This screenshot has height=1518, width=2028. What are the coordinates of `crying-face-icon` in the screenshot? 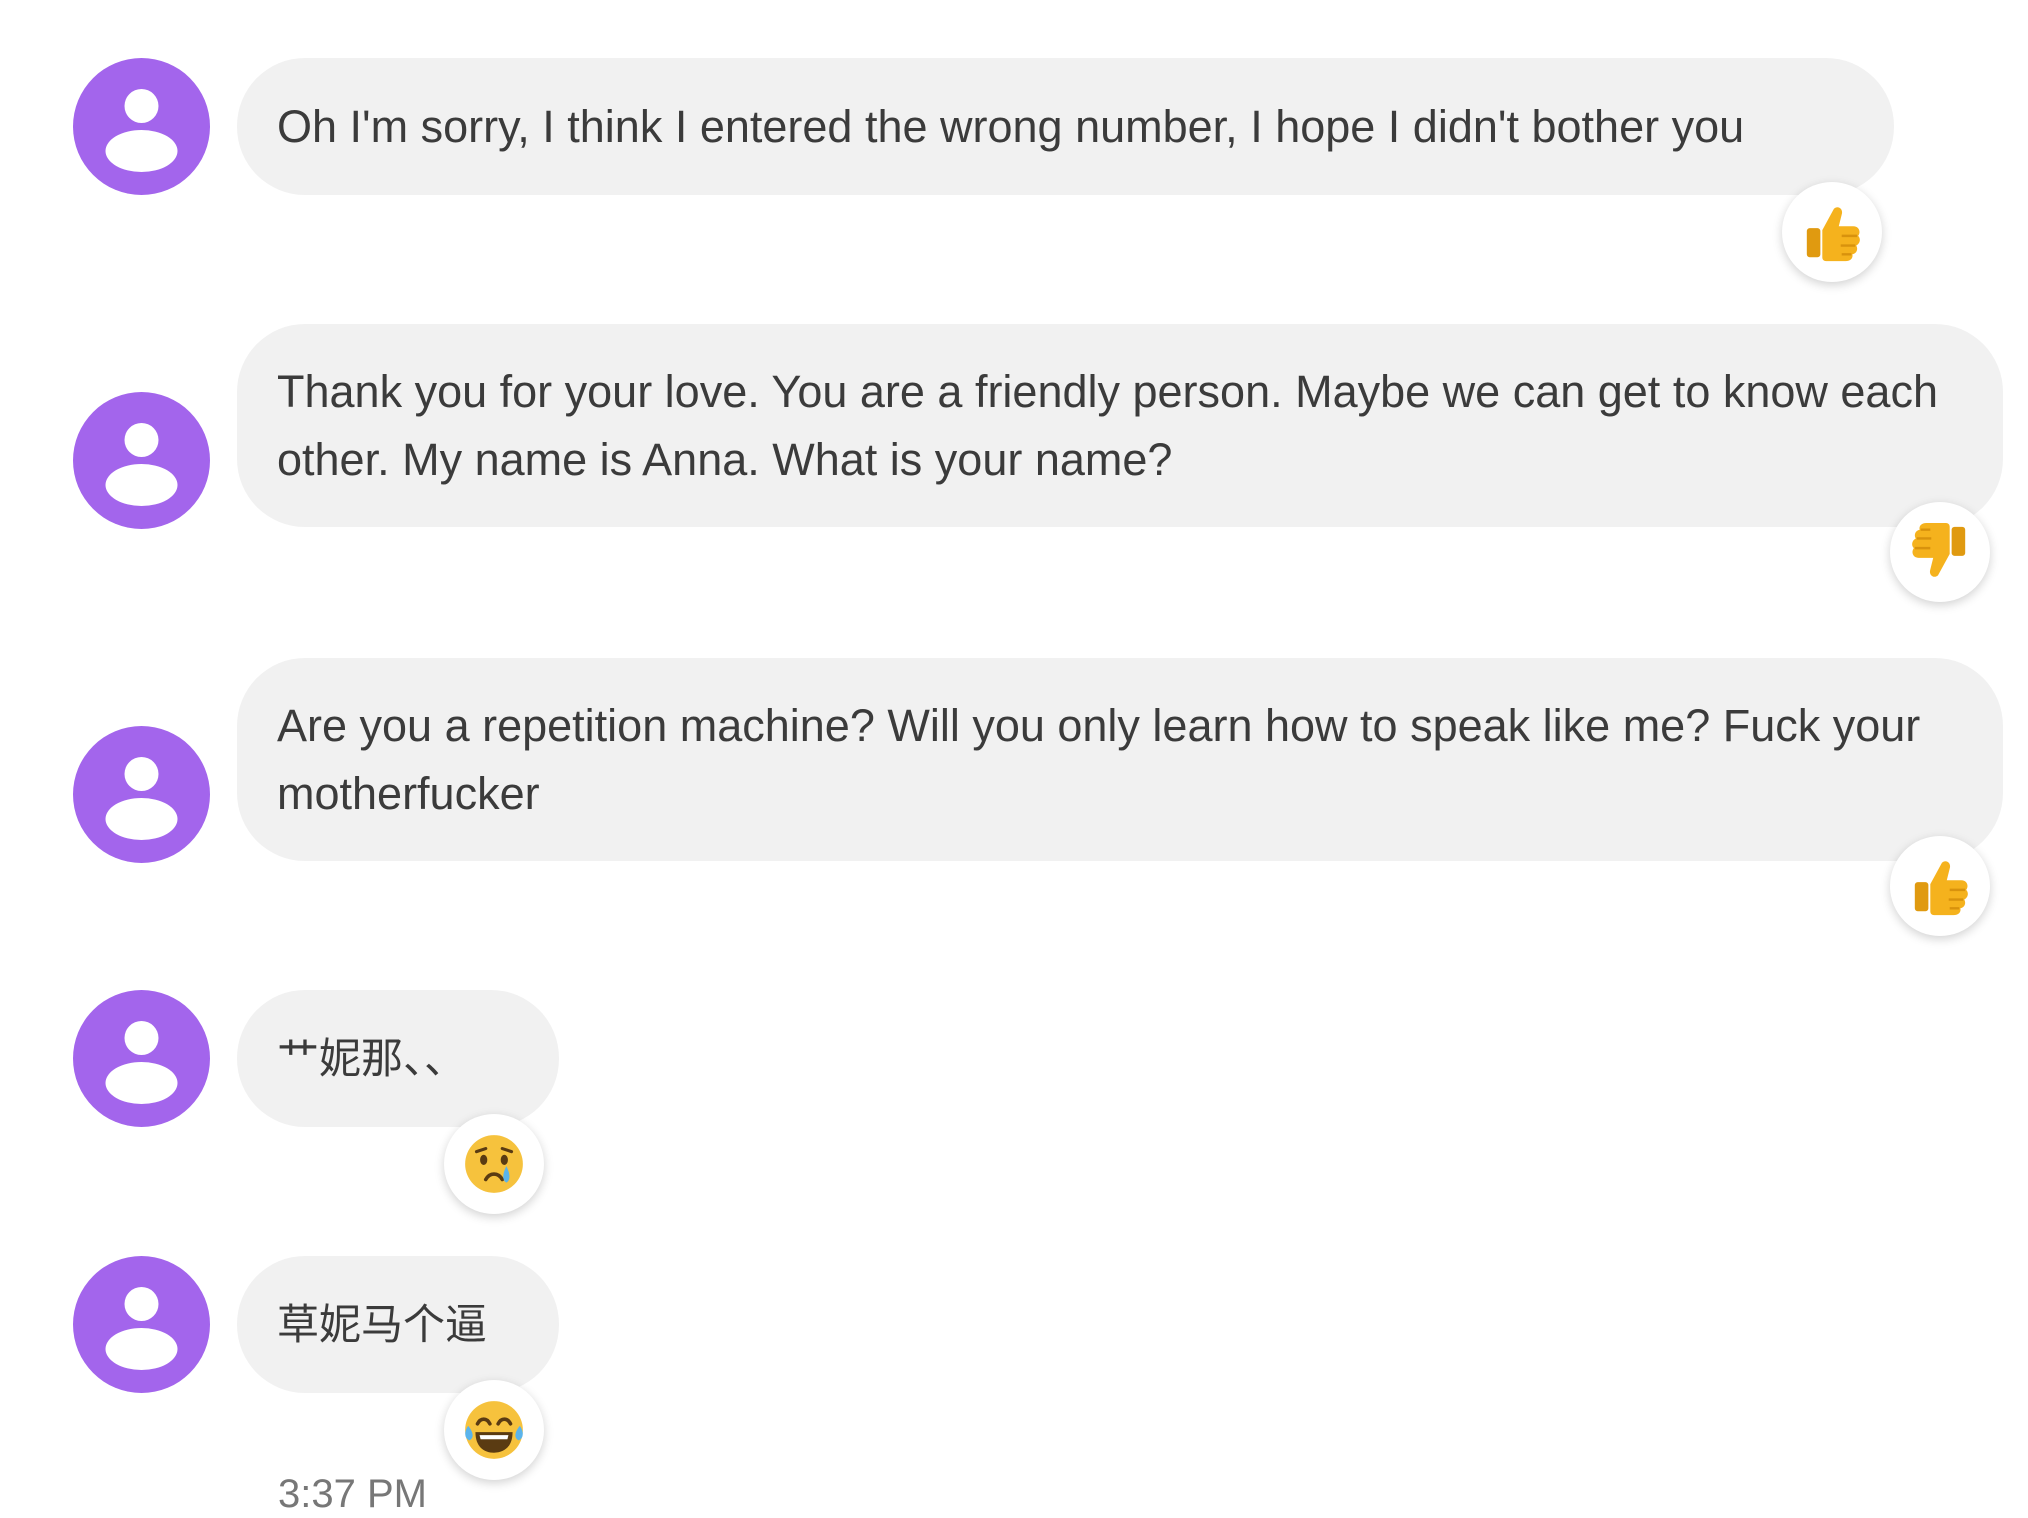 It's located at (494, 1164).